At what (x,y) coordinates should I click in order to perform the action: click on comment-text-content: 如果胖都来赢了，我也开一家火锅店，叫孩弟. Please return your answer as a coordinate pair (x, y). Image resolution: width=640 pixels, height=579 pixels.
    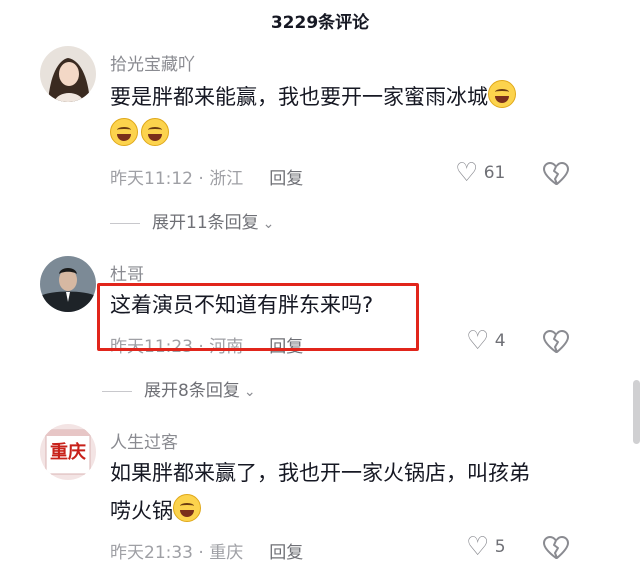
    Looking at the image, I should click on (320, 473).